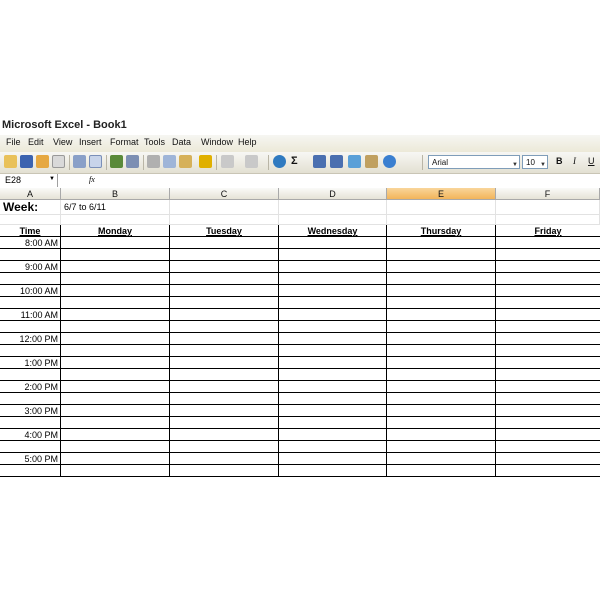 This screenshot has height=600, width=600. I want to click on spelling-icon, so click(116, 161).